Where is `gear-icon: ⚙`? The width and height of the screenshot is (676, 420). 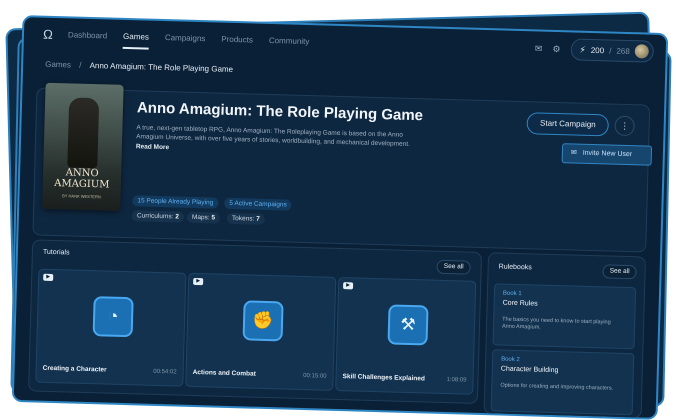 gear-icon: ⚙ is located at coordinates (556, 48).